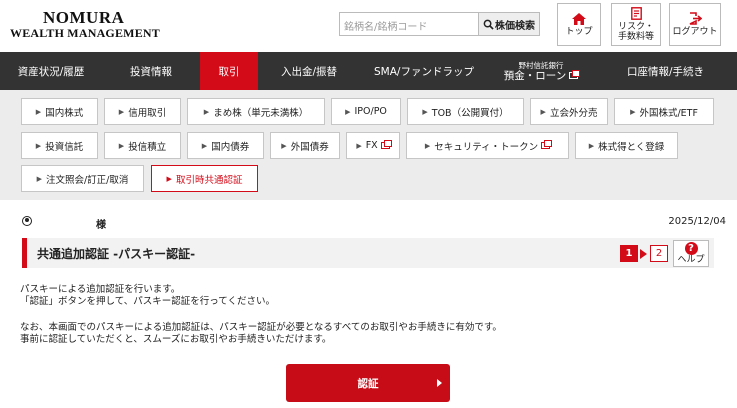 This screenshot has height=408, width=737. Describe the element at coordinates (370, 111) in the screenshot. I see `subnav-label: IPO/PO` at that location.